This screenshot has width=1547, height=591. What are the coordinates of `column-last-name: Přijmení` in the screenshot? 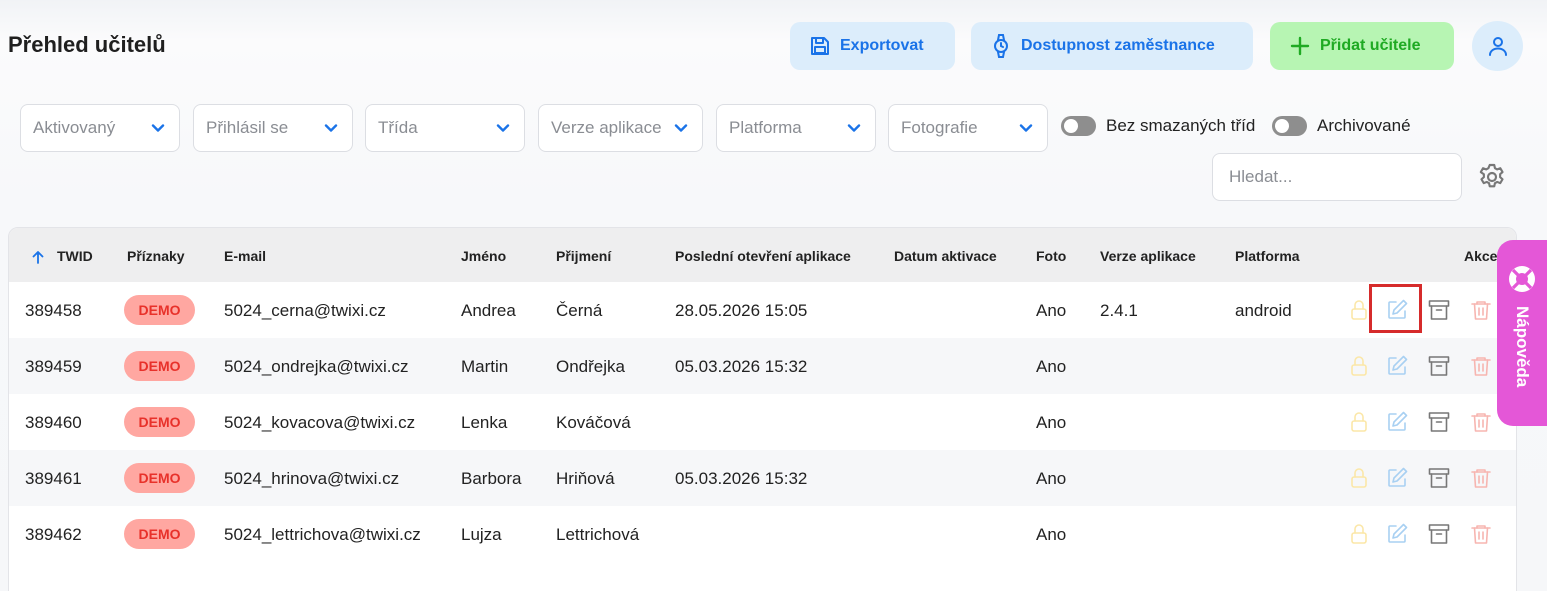 It's located at (583, 256).